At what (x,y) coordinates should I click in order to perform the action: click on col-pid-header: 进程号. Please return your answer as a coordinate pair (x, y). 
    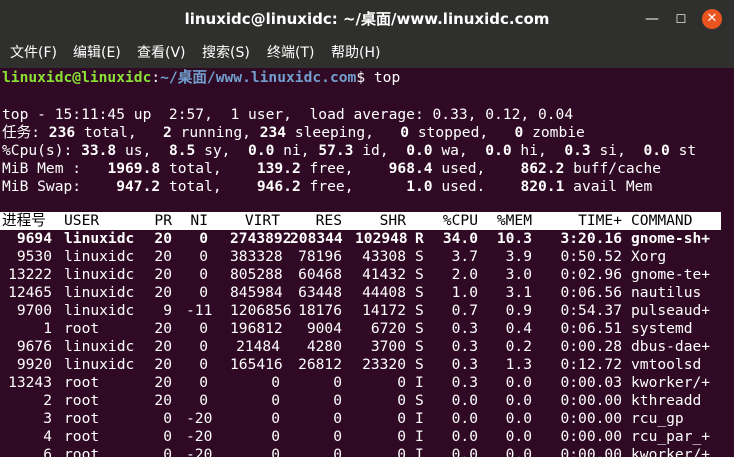
    Looking at the image, I should click on (24, 221).